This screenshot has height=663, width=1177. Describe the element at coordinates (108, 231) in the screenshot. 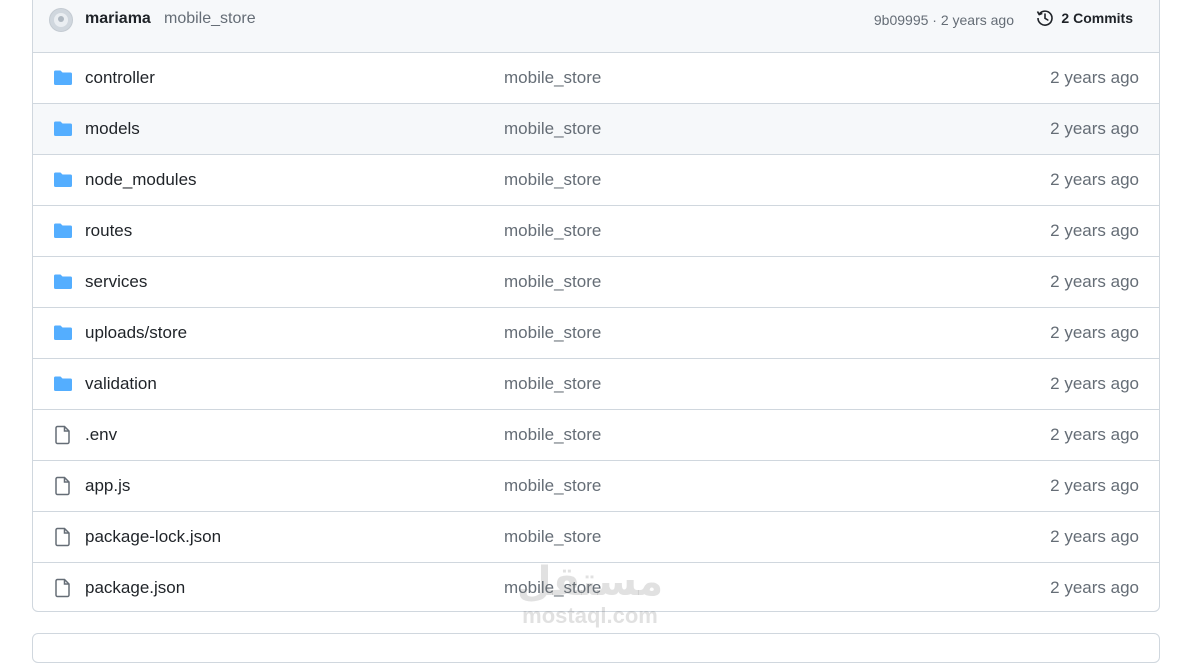

I see `file-name-link: routes` at that location.